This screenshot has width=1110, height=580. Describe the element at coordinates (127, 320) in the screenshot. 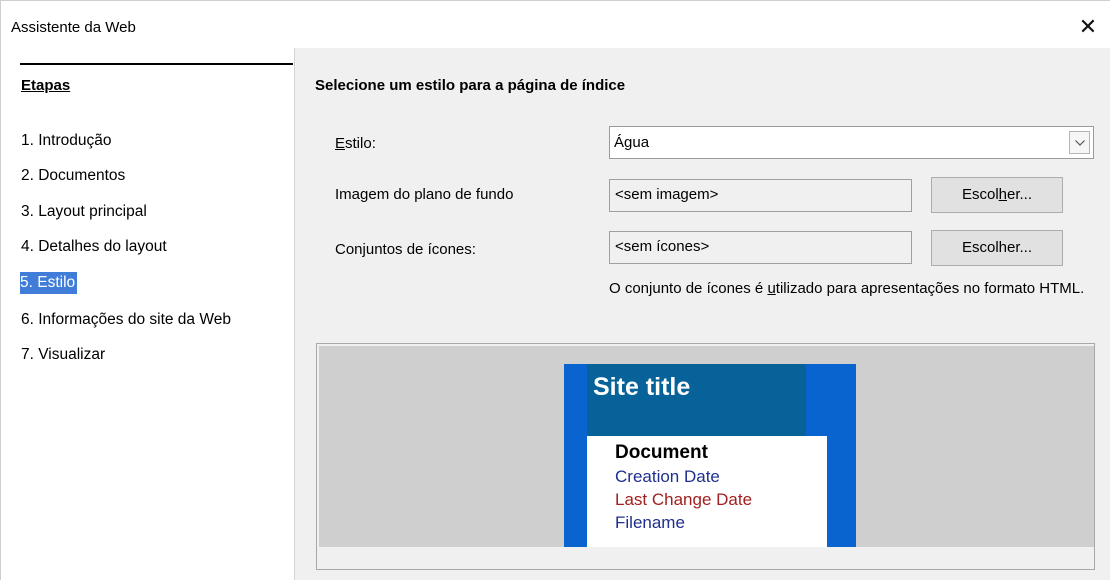

I see `step-informacoes-site: 6. Informações do site da Web` at that location.